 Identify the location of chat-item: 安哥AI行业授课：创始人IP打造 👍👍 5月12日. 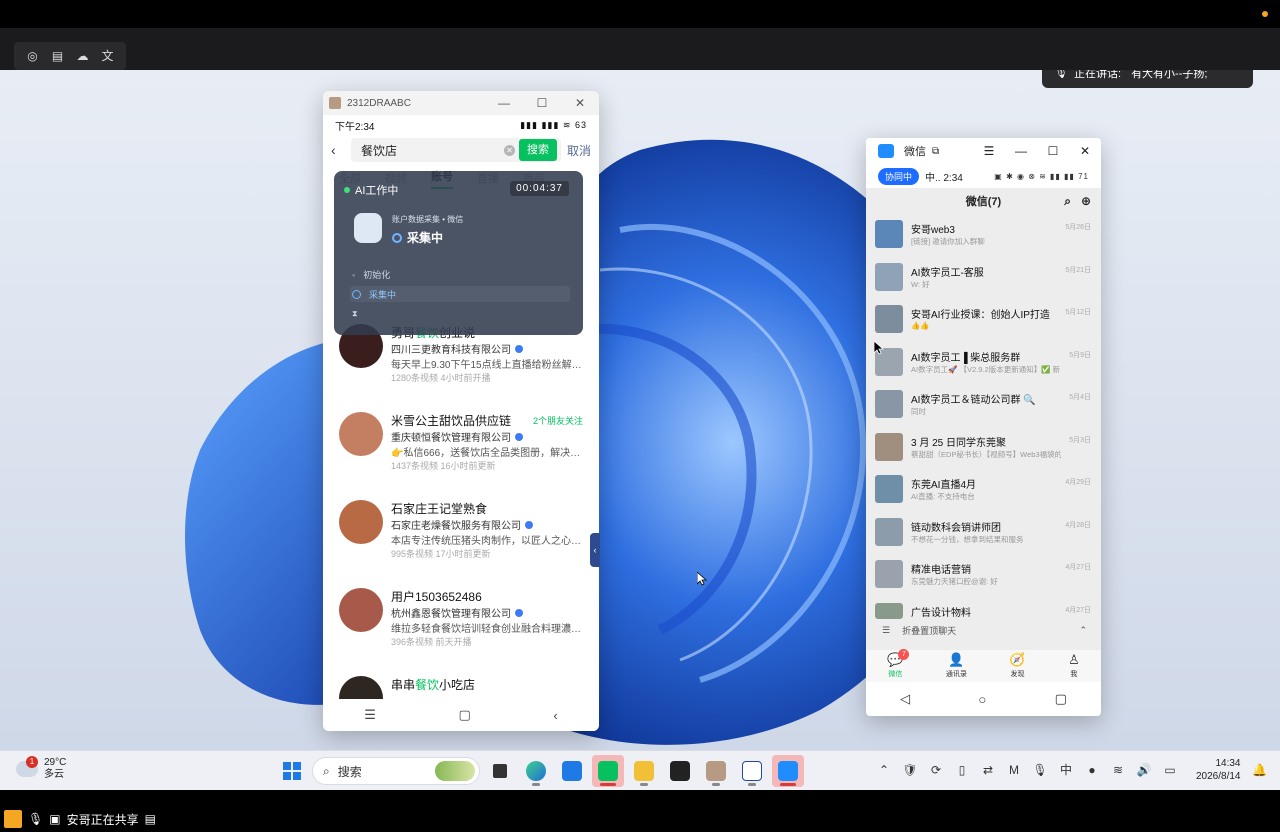
(983, 320).